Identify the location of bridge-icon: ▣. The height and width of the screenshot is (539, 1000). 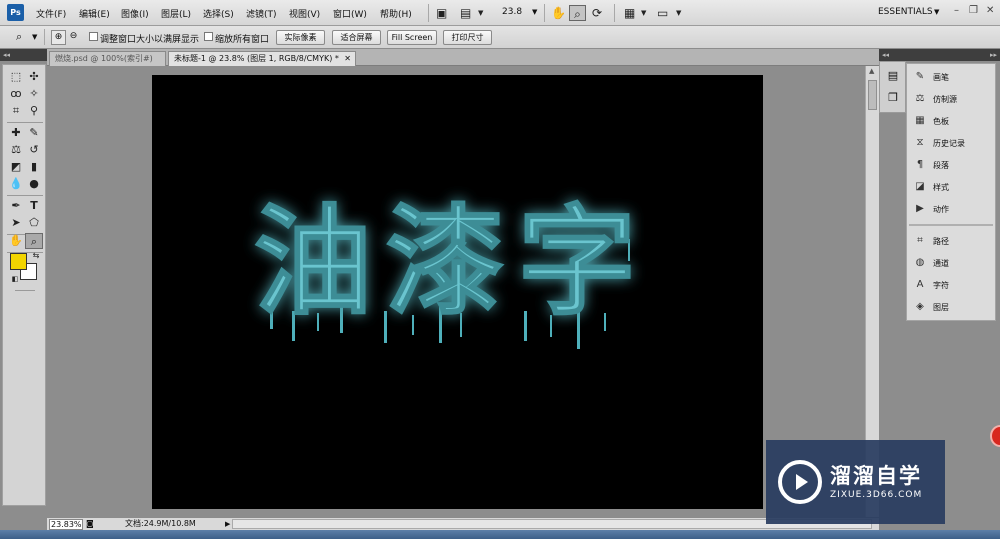
(441, 13).